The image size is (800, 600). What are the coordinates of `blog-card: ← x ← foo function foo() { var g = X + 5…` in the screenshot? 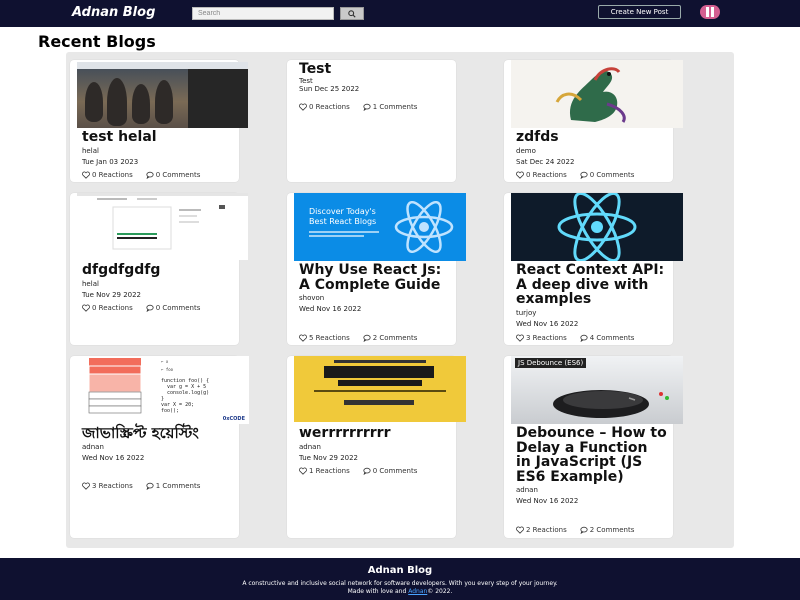 It's located at (159, 447).